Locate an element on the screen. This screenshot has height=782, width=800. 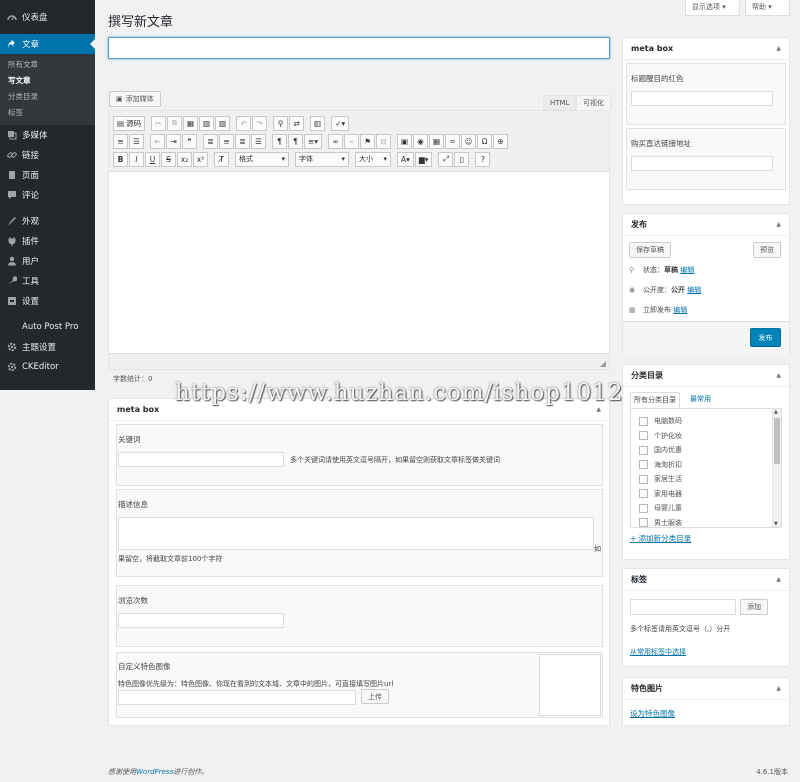
menu-users: 用户 is located at coordinates (47, 261).